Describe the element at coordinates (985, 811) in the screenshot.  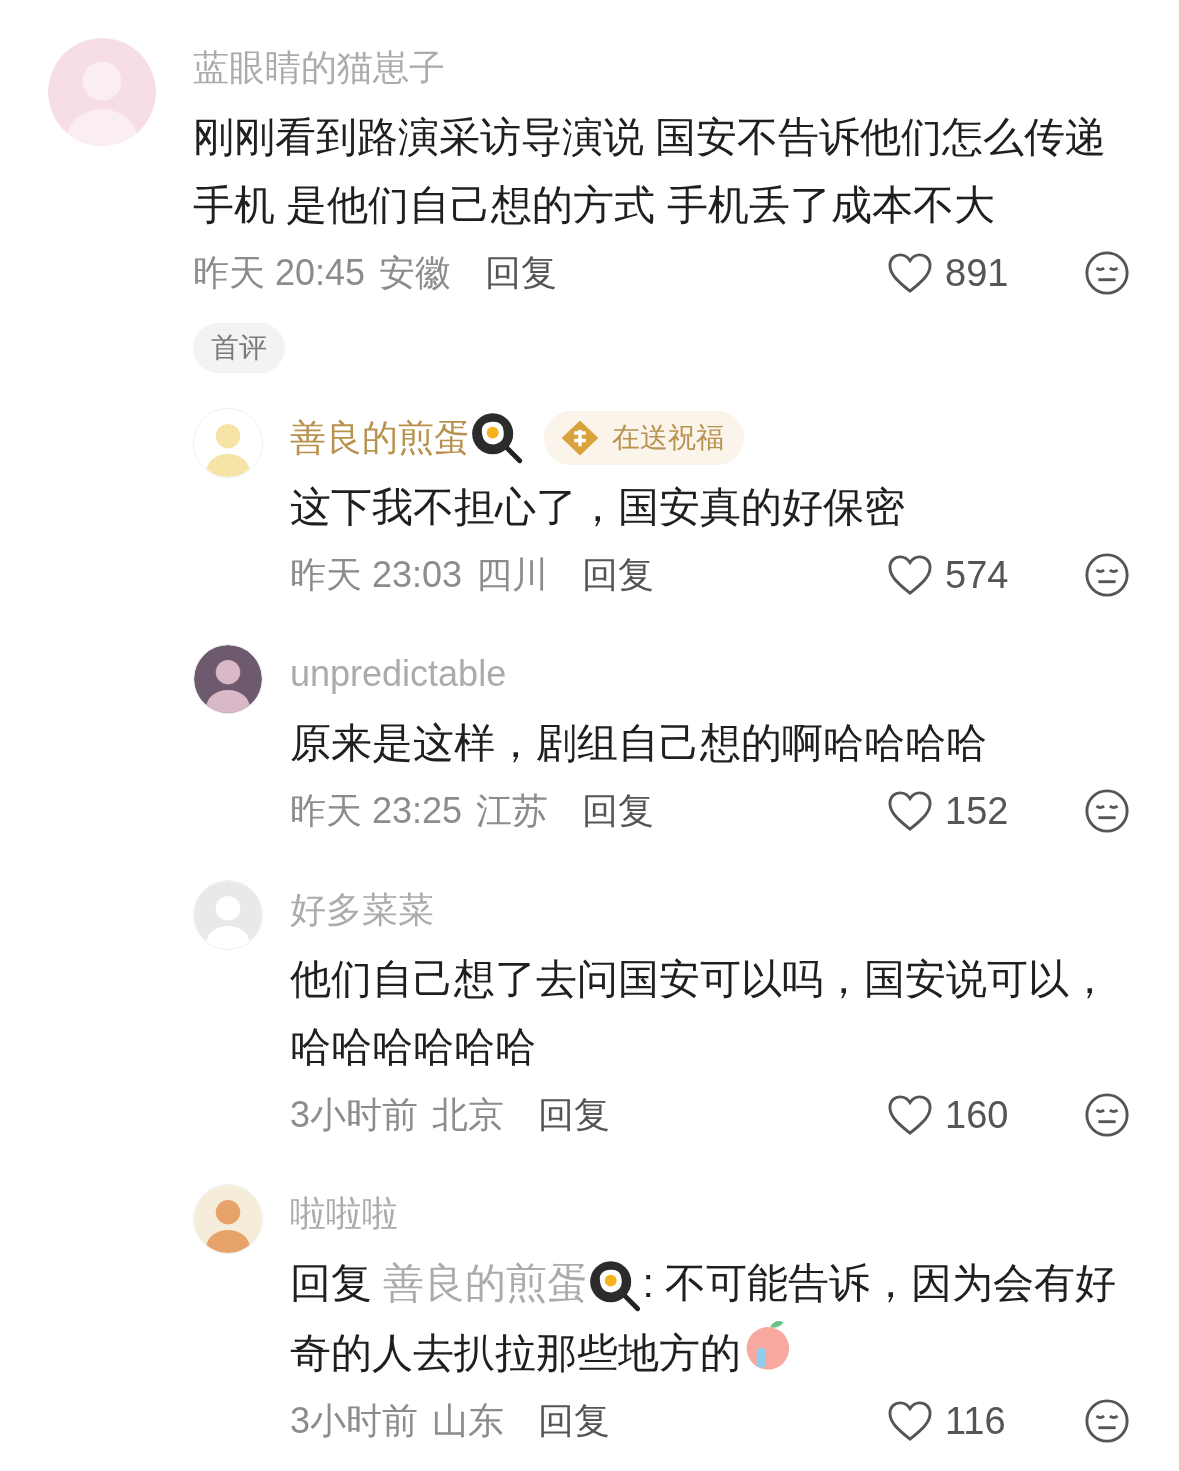
I see `like-button: 152` at that location.